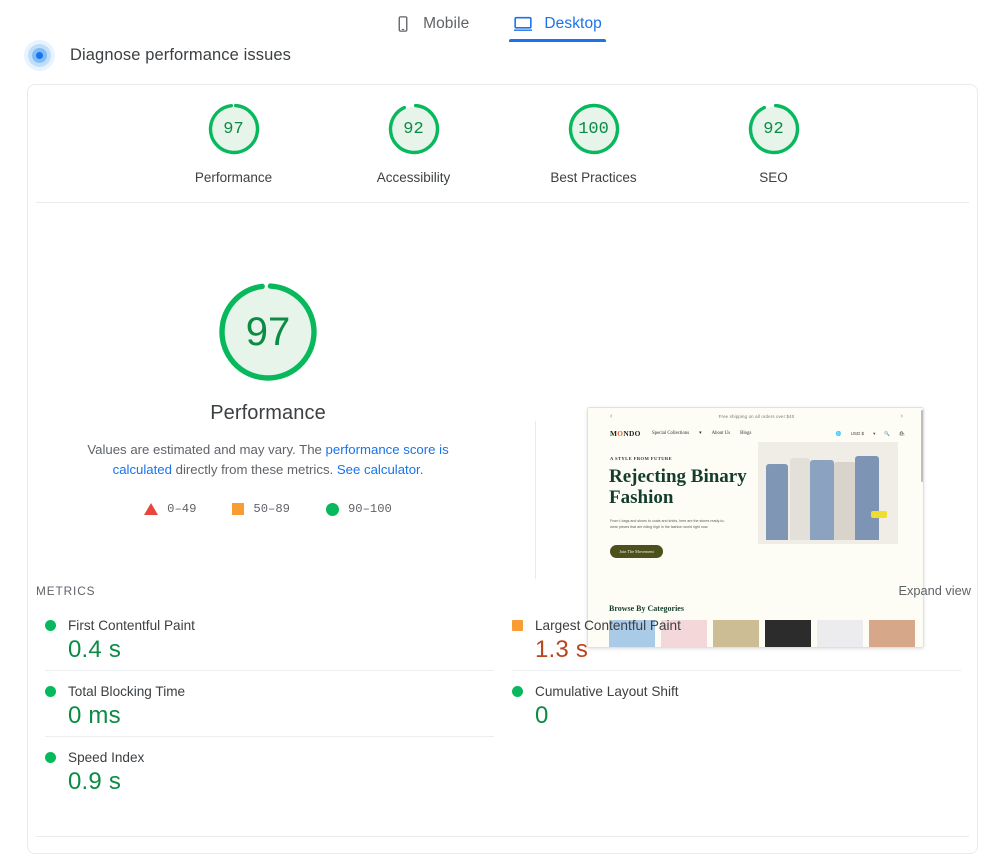 The width and height of the screenshot is (996, 854). What do you see at coordinates (746, 433) in the screenshot?
I see `nav-link-blogs: Blogs` at bounding box center [746, 433].